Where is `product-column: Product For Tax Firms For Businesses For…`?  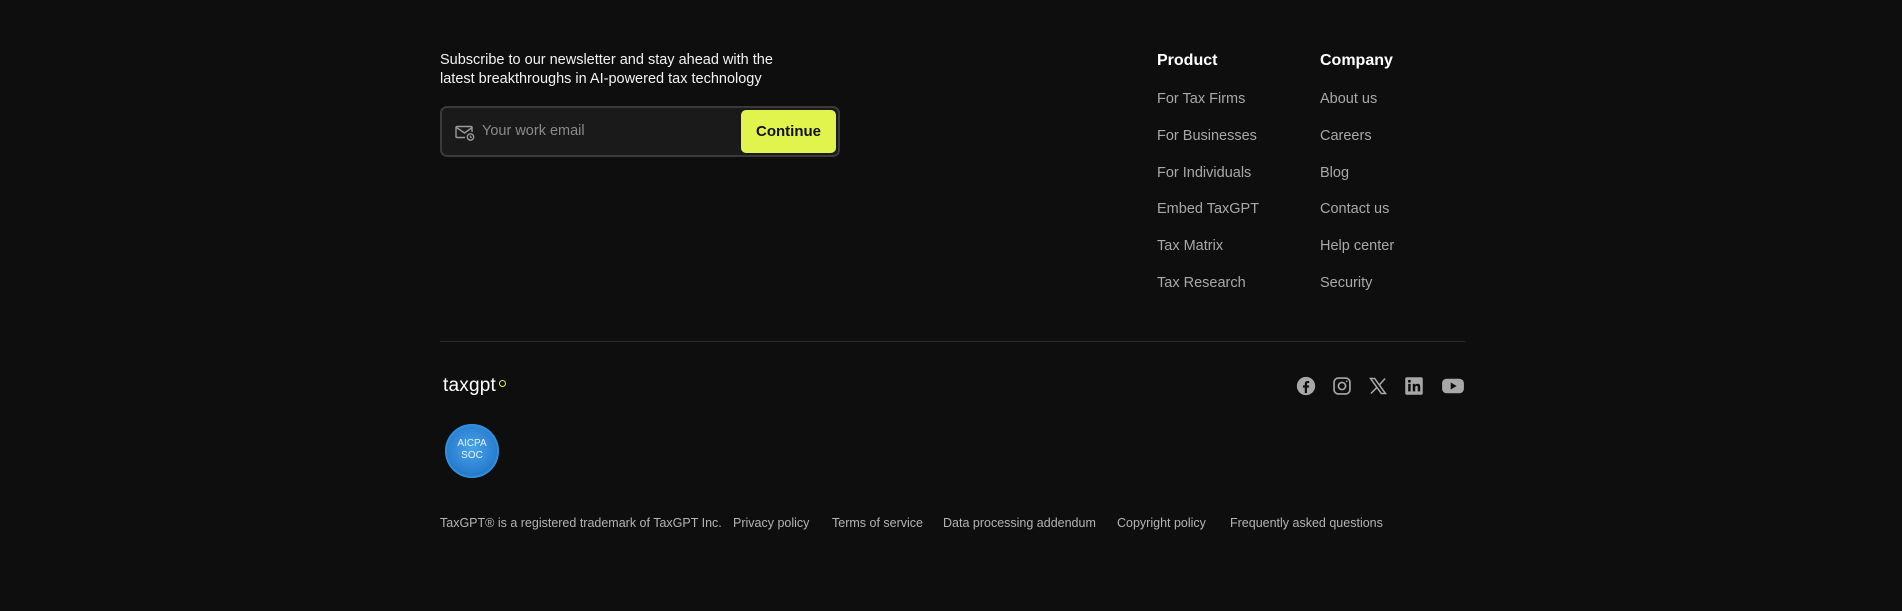
product-column: Product For Tax Firms For Businesses For… is located at coordinates (1208, 182).